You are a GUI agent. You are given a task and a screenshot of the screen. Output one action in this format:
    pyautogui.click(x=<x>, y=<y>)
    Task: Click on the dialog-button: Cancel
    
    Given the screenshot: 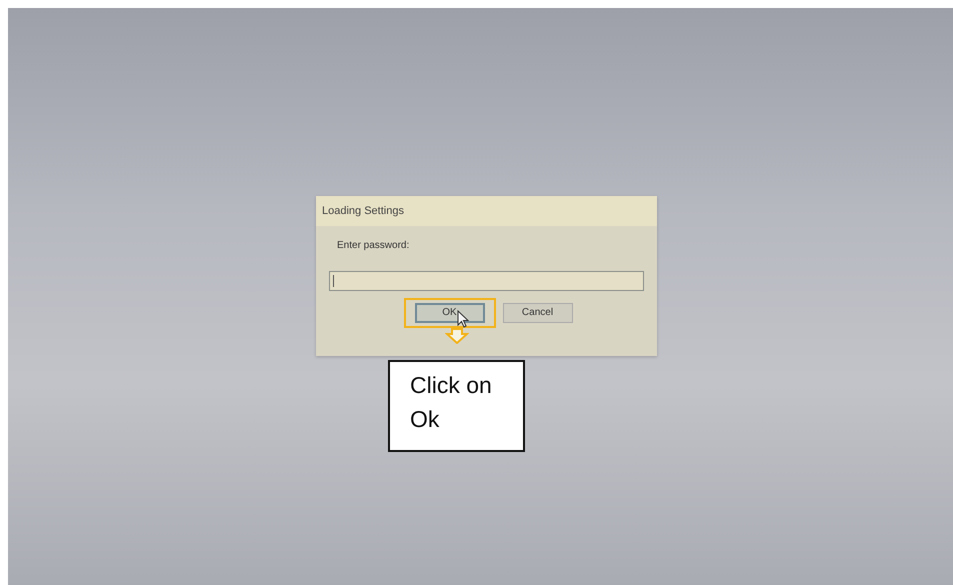 What is the action you would take?
    pyautogui.click(x=537, y=312)
    